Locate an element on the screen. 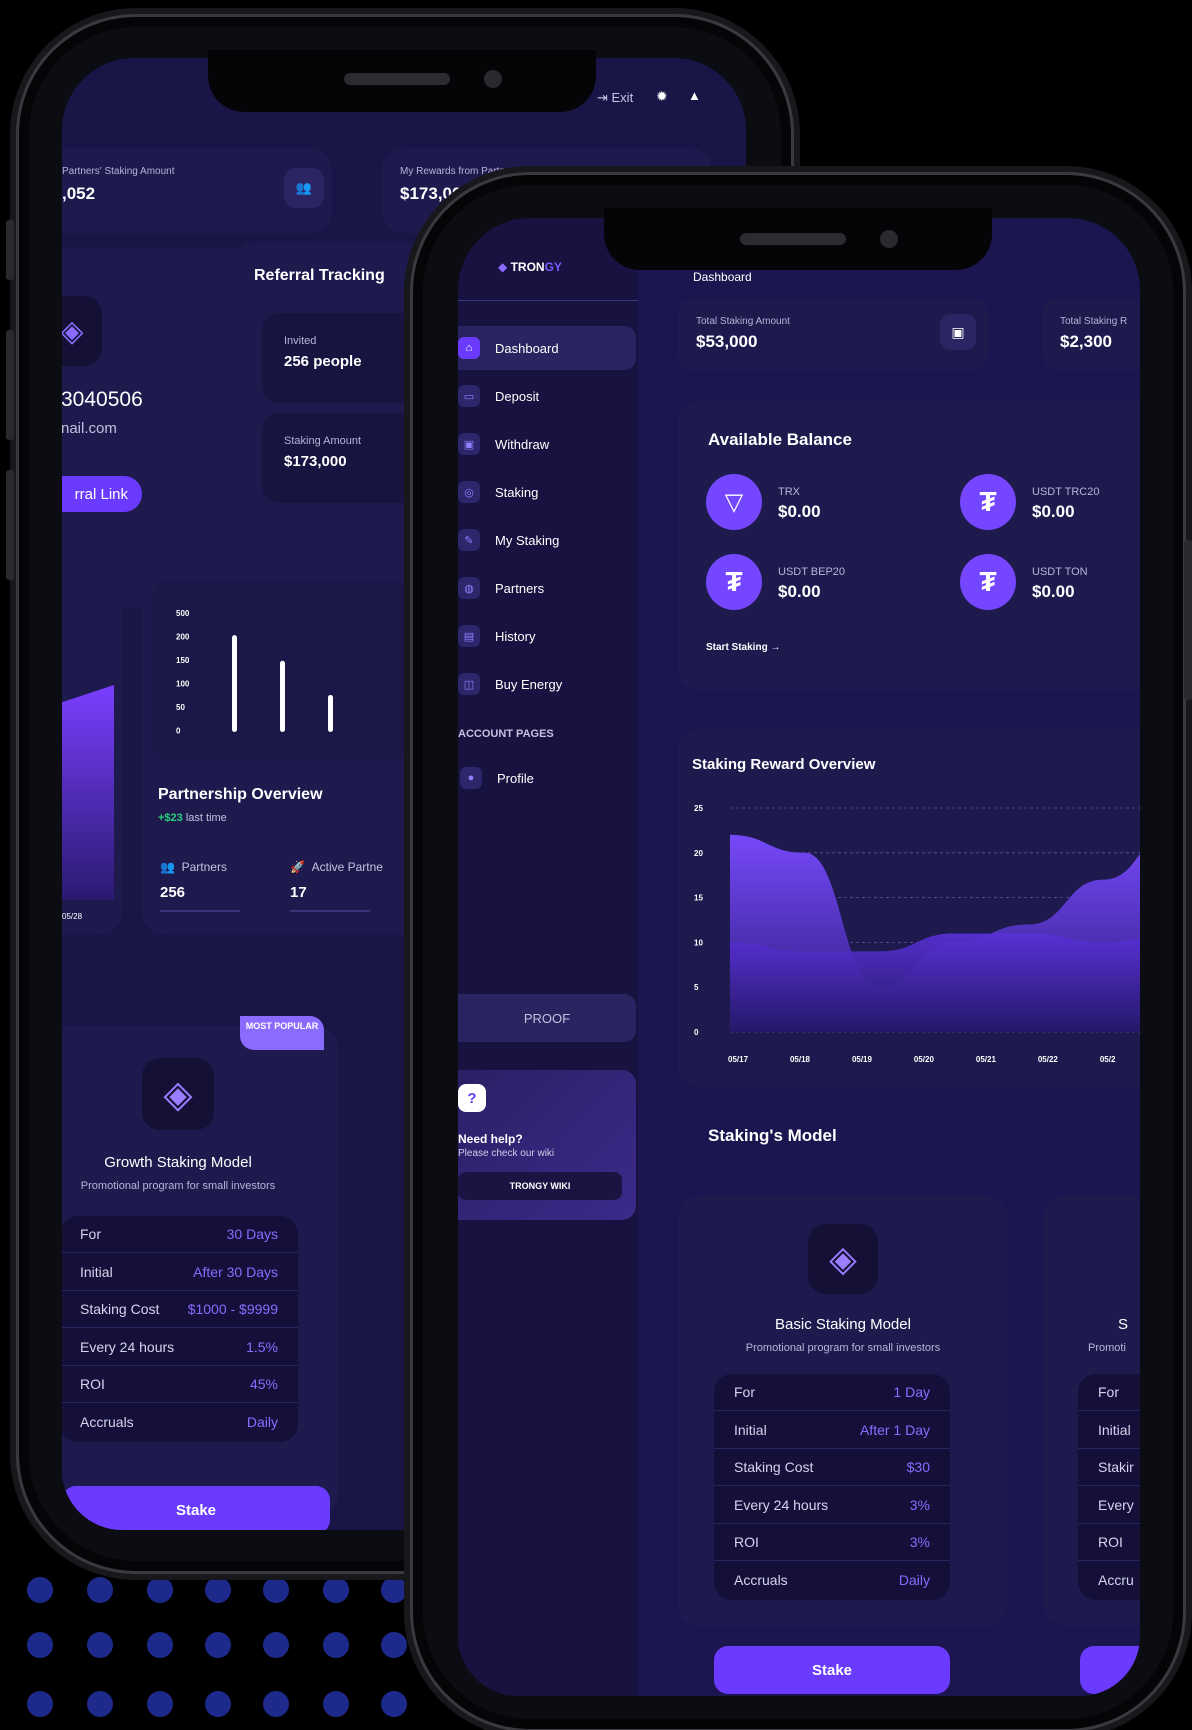 The width and height of the screenshot is (1192, 1730). area-fragment is located at coordinates (88, 792).